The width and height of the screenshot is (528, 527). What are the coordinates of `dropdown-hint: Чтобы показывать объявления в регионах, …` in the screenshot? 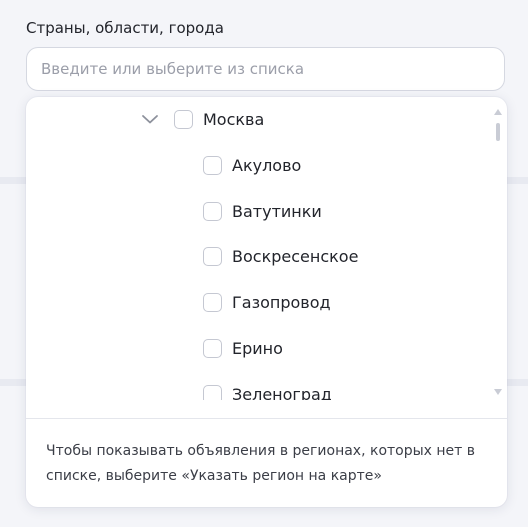 It's located at (261, 463).